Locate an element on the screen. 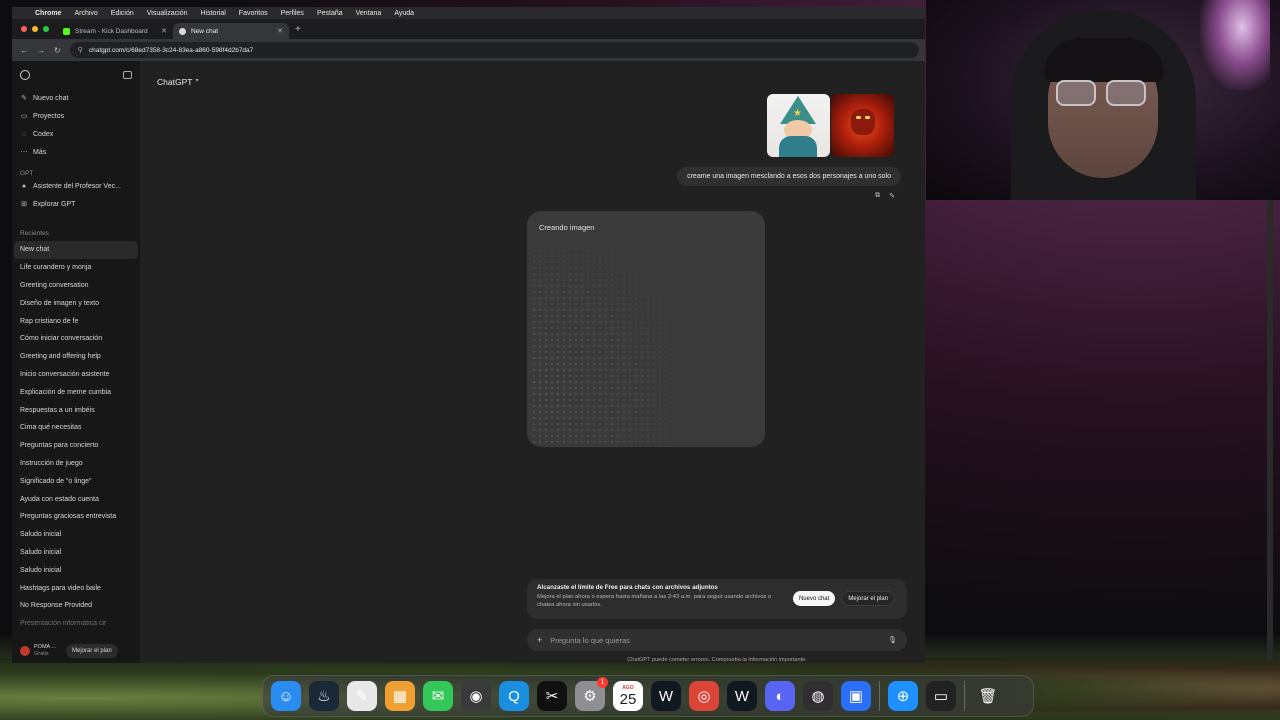 The image size is (1280, 720). messages-icon: ✉ is located at coordinates (438, 696).